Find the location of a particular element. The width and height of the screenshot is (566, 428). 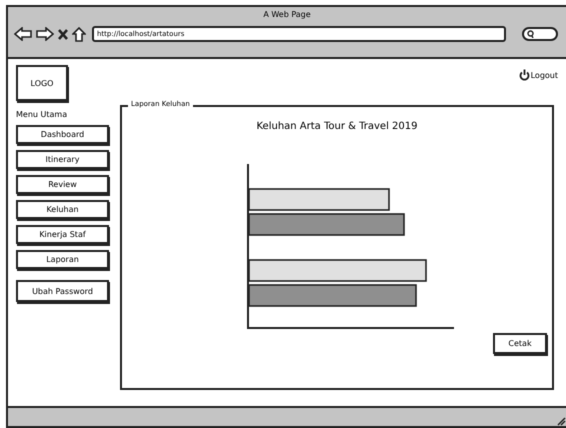

back-icon is located at coordinates (23, 34).